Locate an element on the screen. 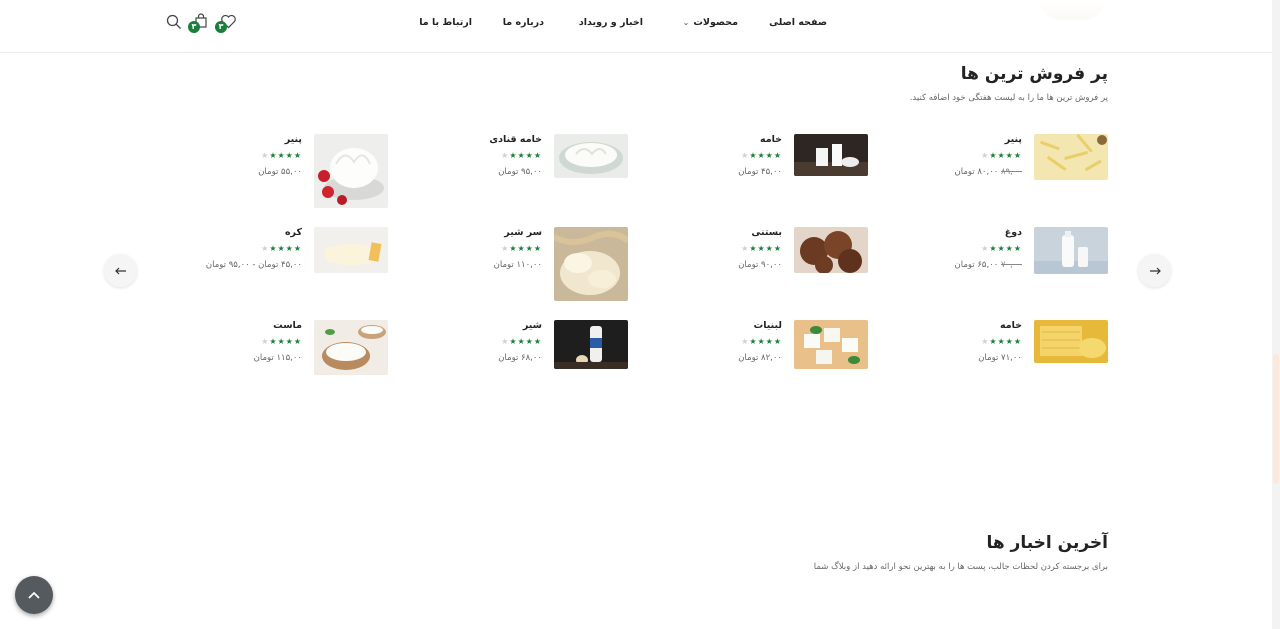 The width and height of the screenshot is (1280, 629). product-price: ۹۵,۰۰ تومان is located at coordinates (520, 172).